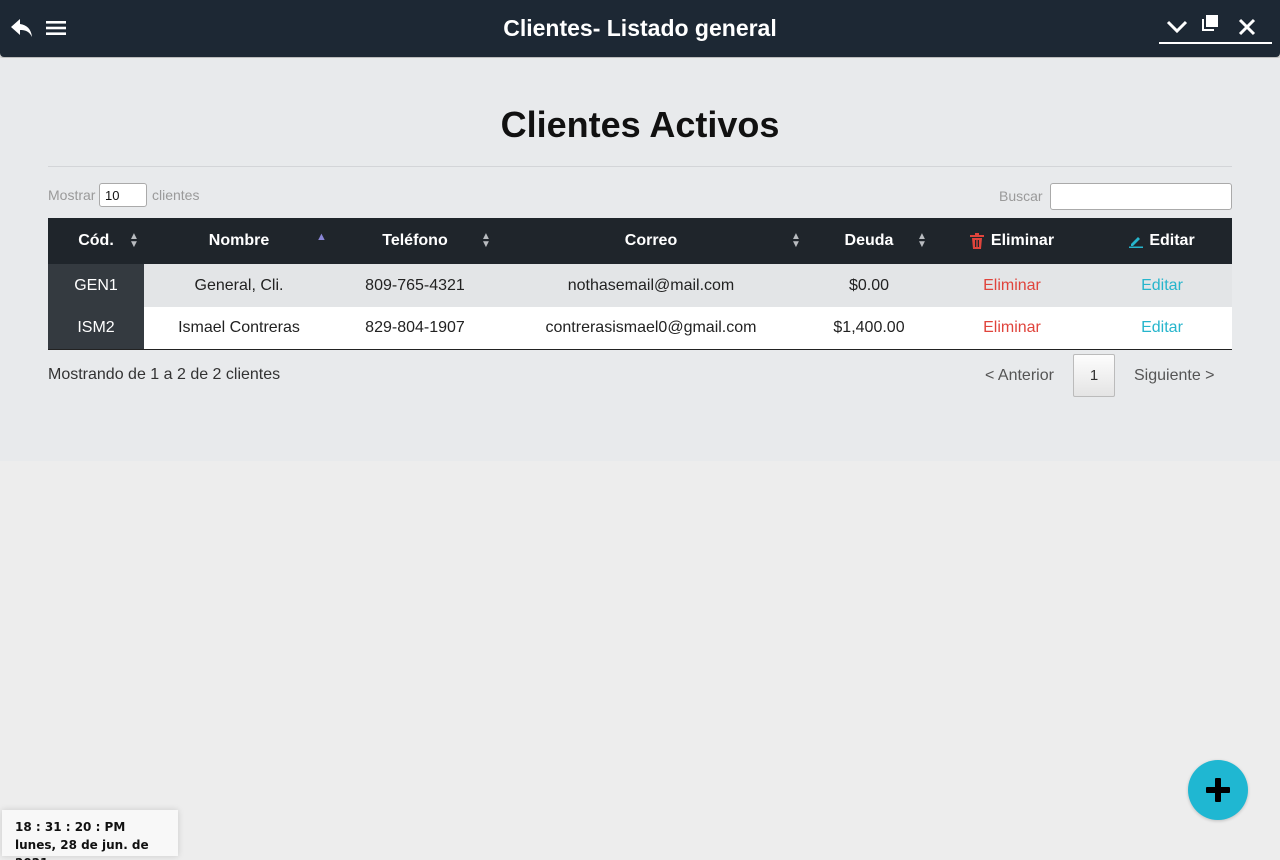  I want to click on add-client-button, so click(1218, 790).